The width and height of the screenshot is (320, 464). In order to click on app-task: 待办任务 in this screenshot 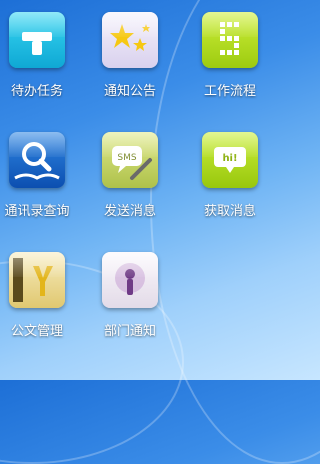, I will do `click(38, 55)`.